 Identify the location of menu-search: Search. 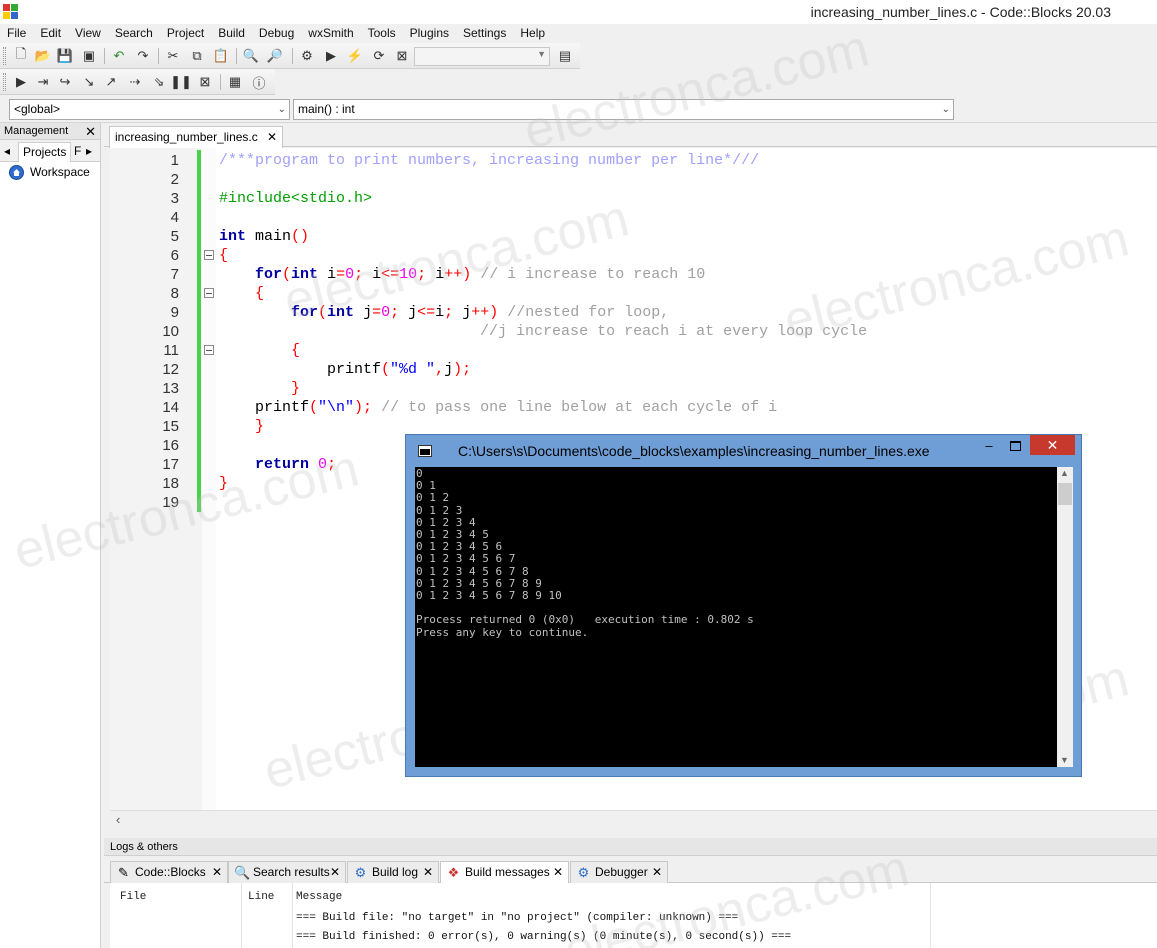
(134, 33).